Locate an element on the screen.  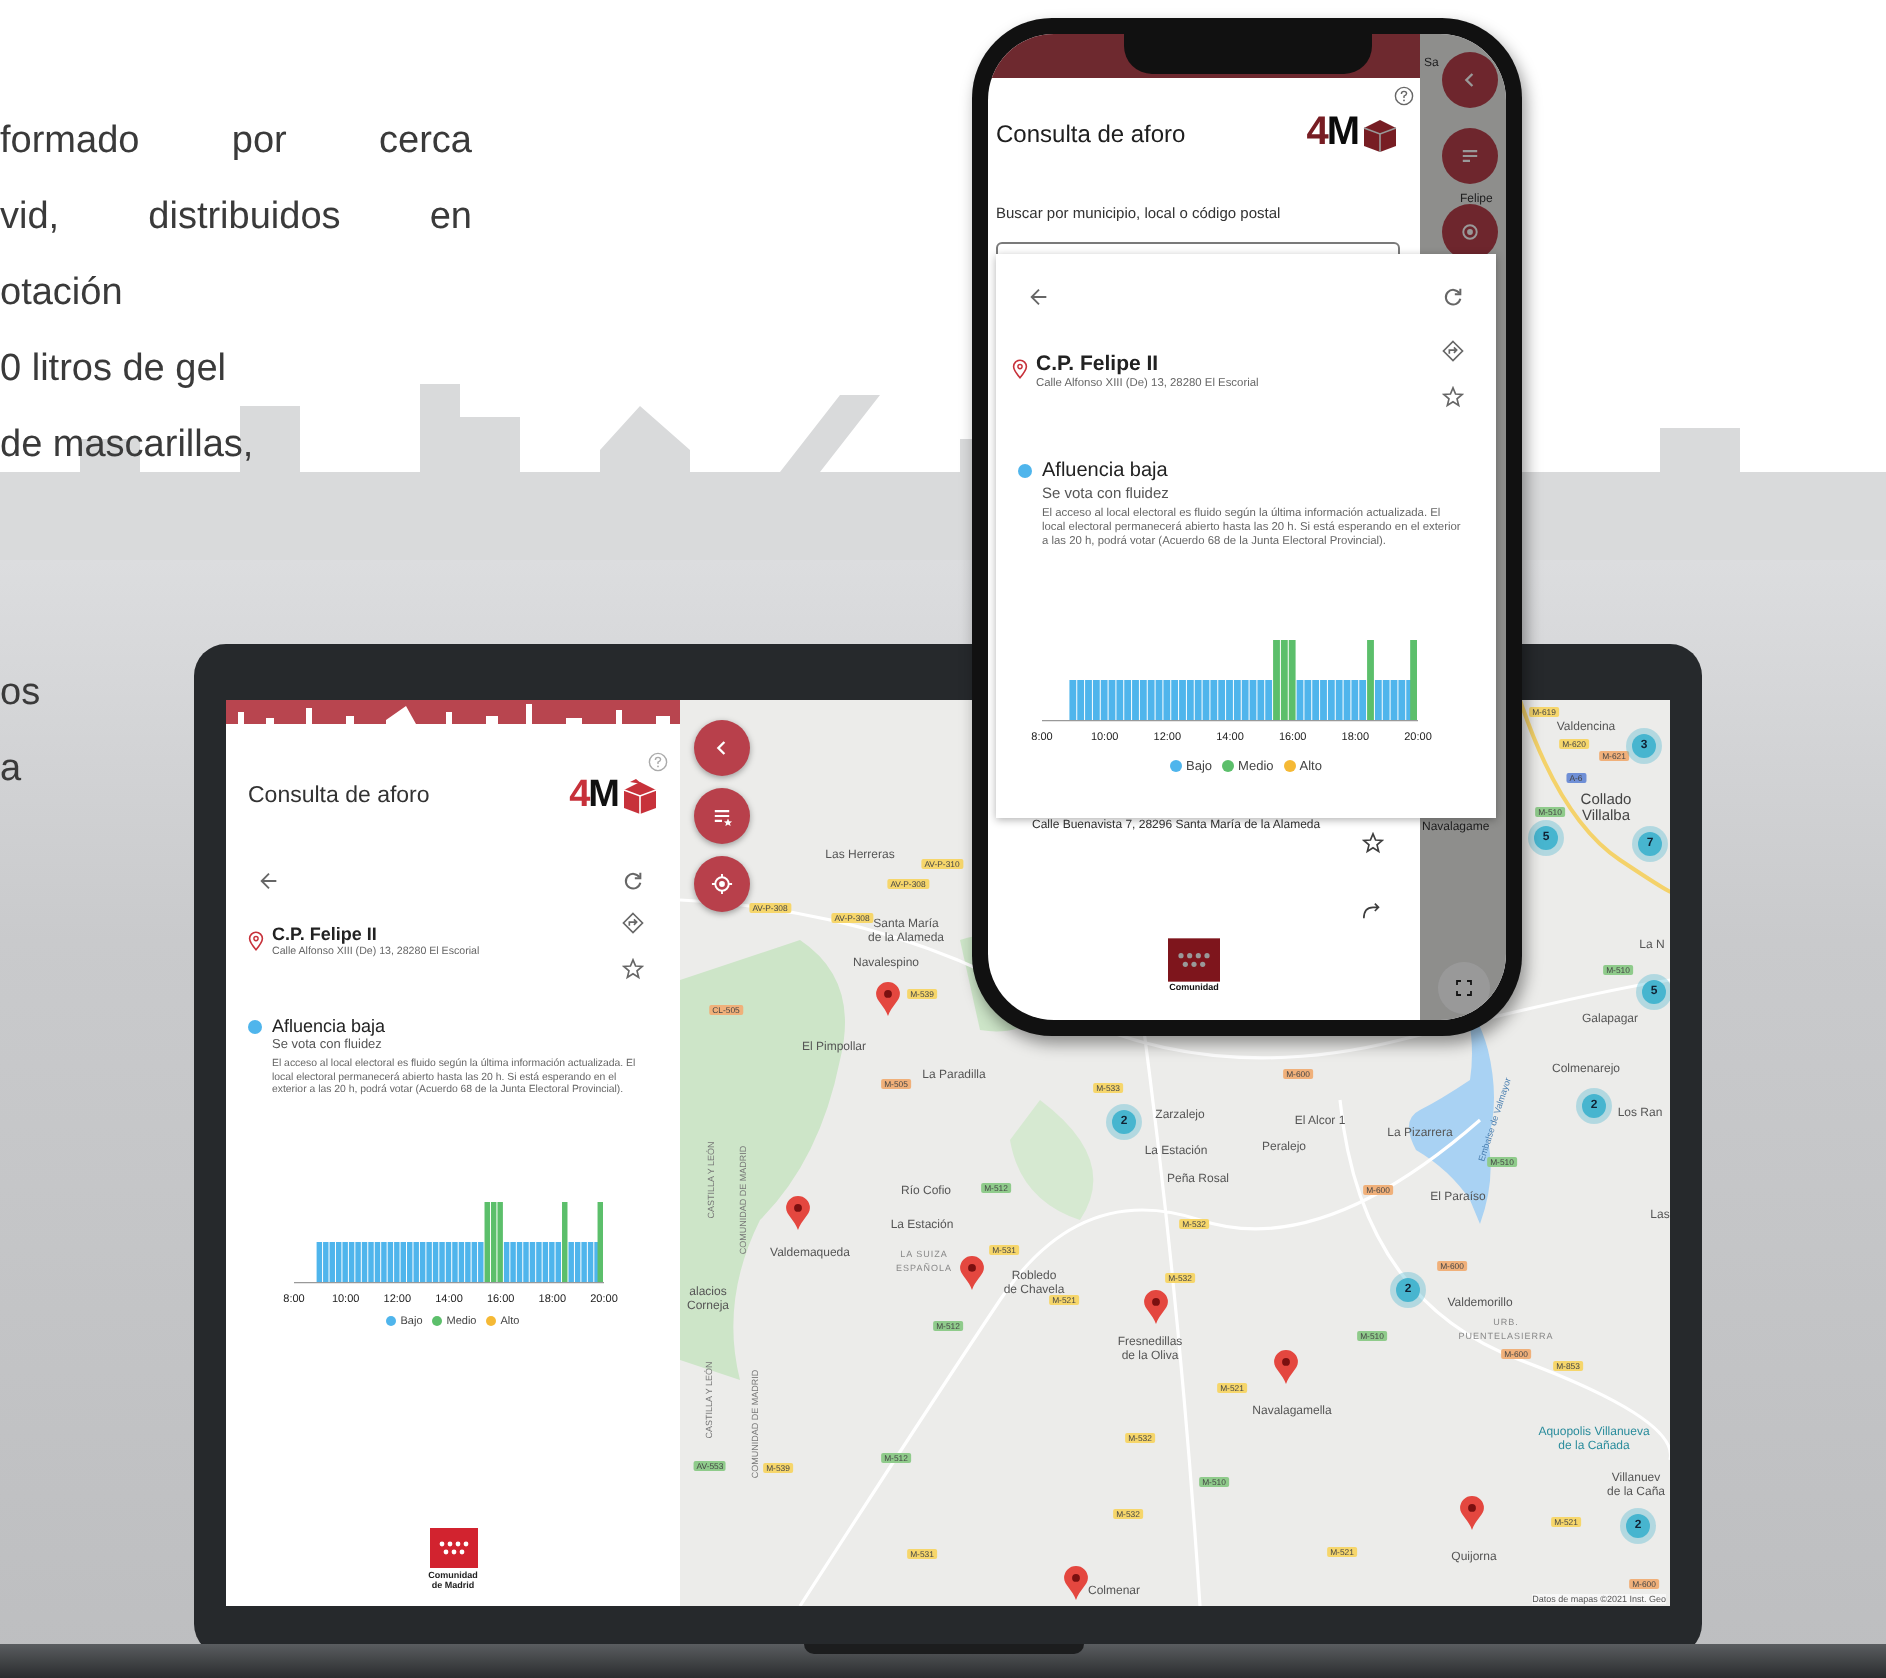
help-icon is located at coordinates (1404, 96).